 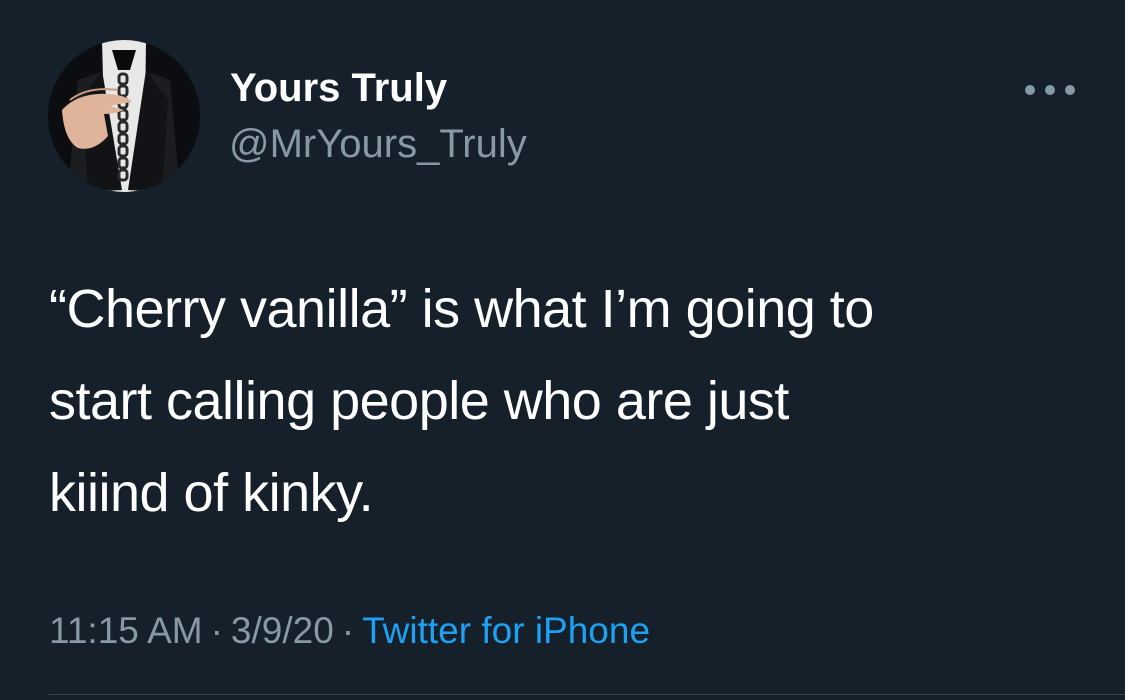 I want to click on profile-photo-icon, so click(x=124, y=116).